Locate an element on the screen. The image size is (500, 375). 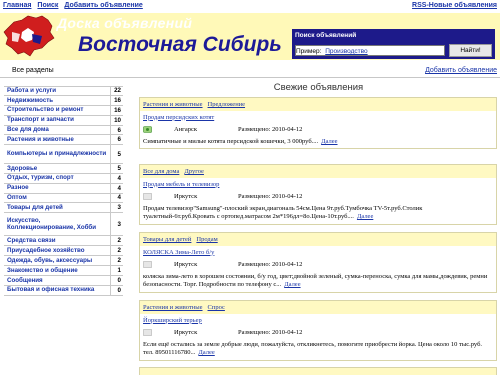
category-item: Работа и услуги 22 is located at coordinates (63, 91).